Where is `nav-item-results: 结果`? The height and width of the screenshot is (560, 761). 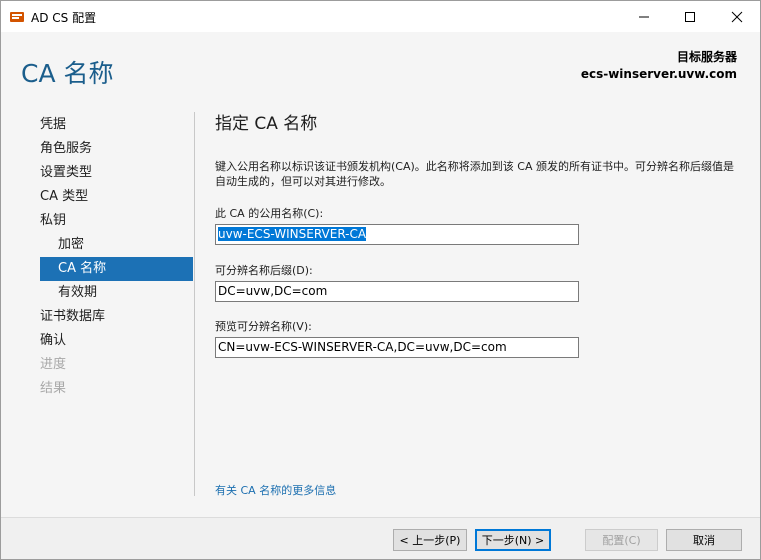
nav-item-results: 结果 is located at coordinates (53, 388).